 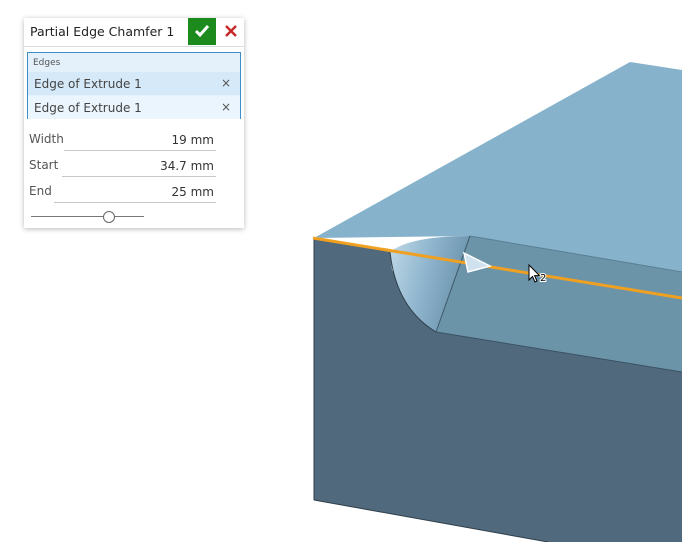 I want to click on checkmark-icon, so click(x=202, y=31).